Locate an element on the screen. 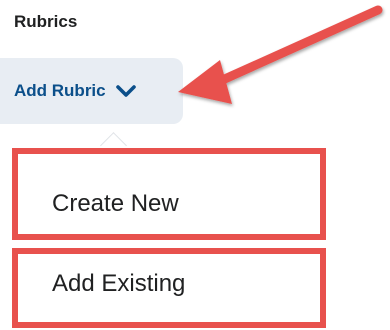 This screenshot has width=390, height=330. menu-item-label: Create New is located at coordinates (115, 203).